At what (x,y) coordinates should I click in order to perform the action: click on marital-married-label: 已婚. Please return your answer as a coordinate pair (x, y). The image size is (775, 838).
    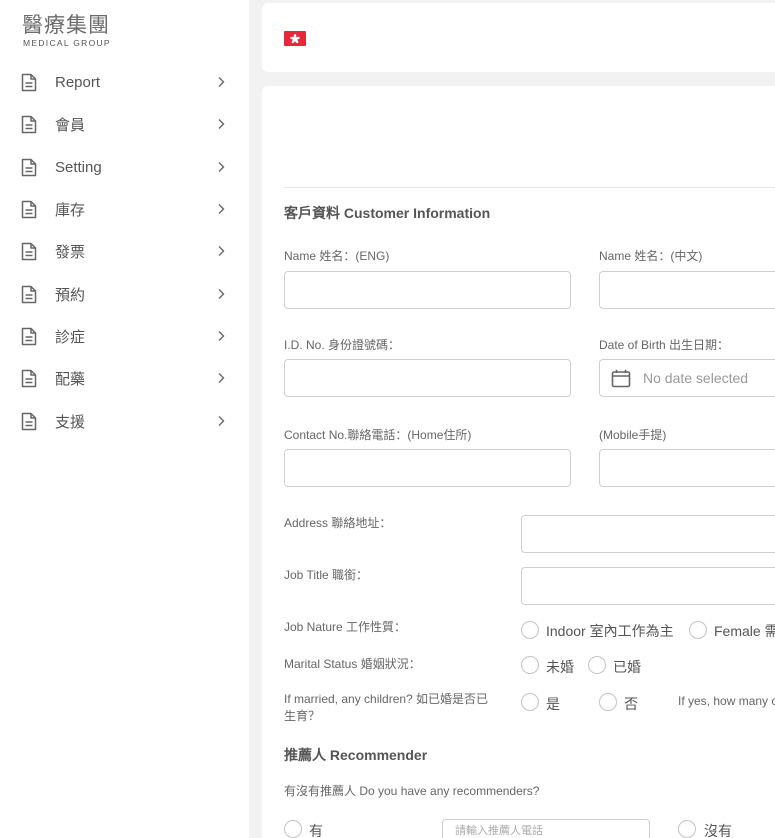
    Looking at the image, I should click on (627, 667).